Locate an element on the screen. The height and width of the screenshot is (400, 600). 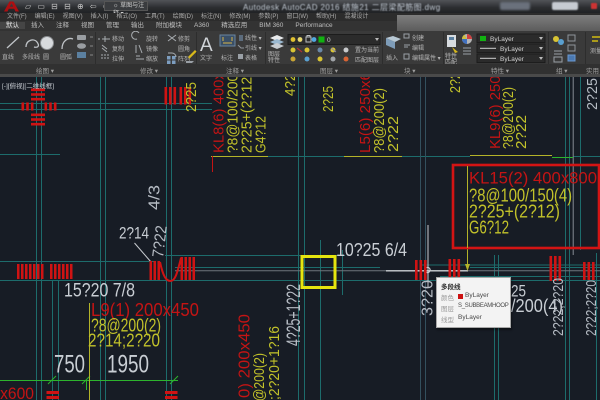
svg-text: 3?20 is located at coordinates (428, 298).